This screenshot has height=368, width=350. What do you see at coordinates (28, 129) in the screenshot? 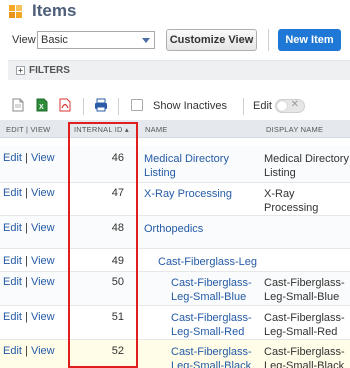
I see `header-edit-view: EDIT | VIEW` at bounding box center [28, 129].